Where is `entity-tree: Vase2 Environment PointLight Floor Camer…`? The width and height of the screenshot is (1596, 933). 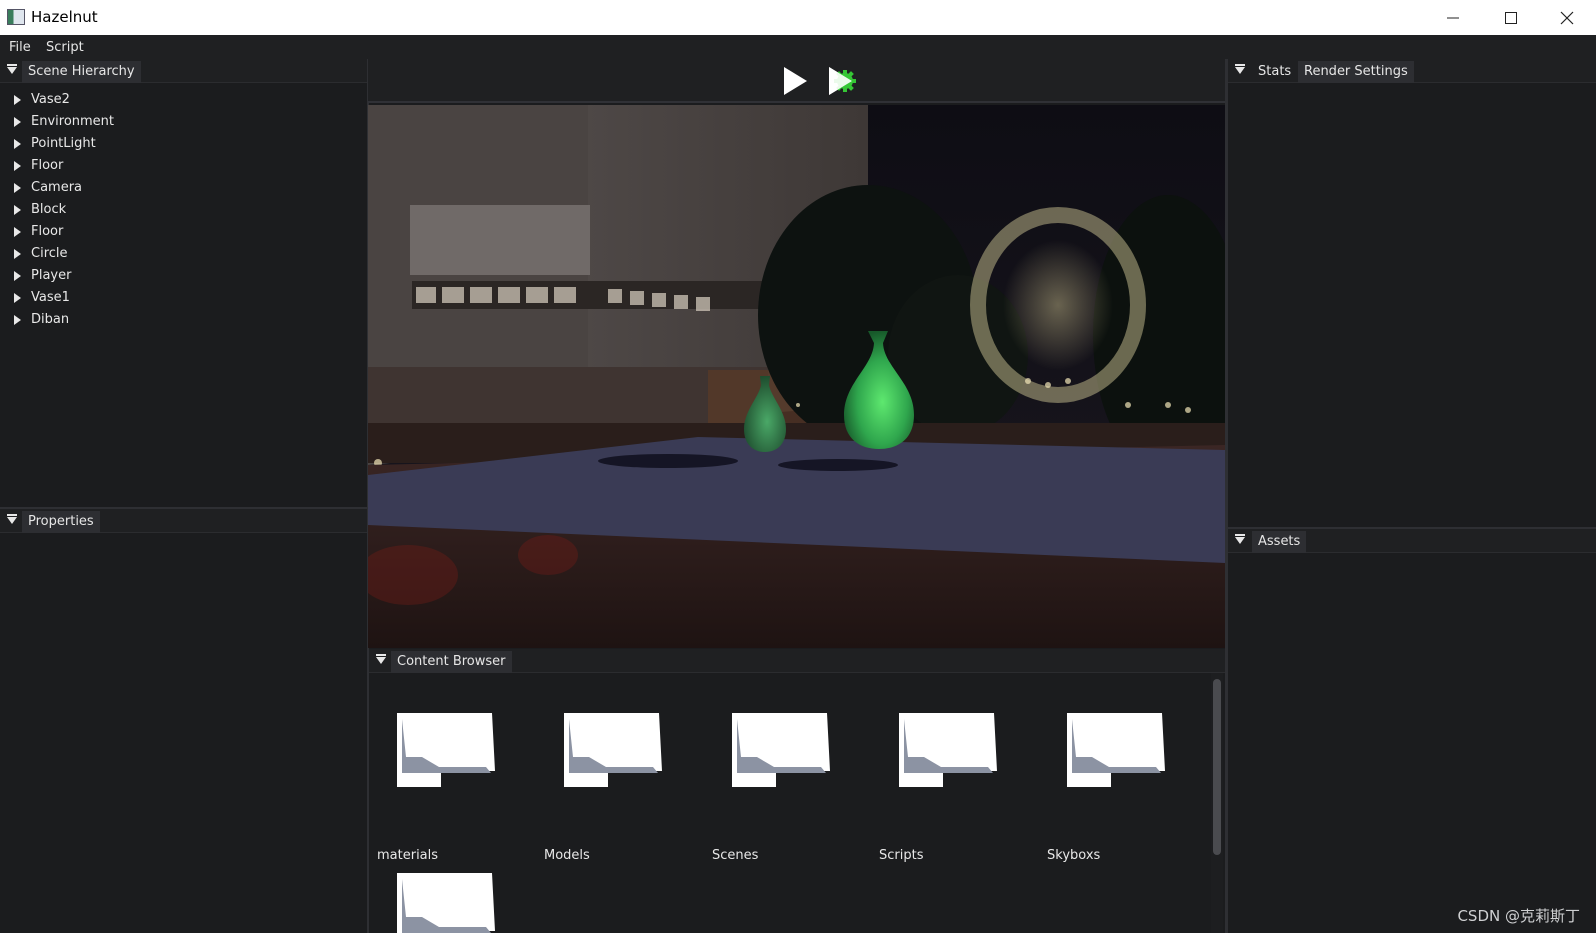 entity-tree: Vase2 Environment PointLight Floor Camer… is located at coordinates (57, 210).